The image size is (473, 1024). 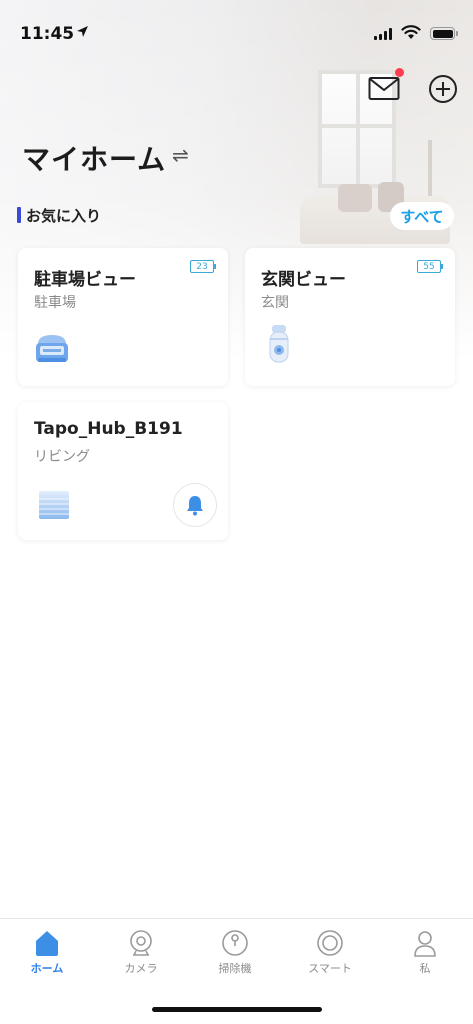 I want to click on tab-label: スマート, so click(x=330, y=968).